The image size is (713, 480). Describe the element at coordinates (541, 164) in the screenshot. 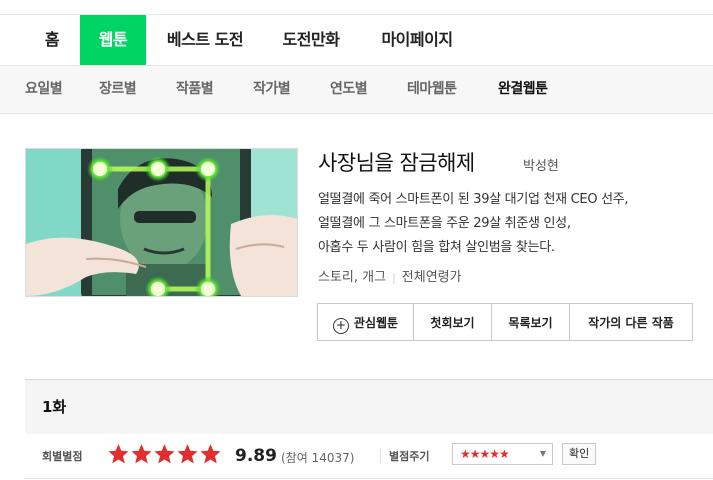

I see `comic-author: 박성현` at that location.